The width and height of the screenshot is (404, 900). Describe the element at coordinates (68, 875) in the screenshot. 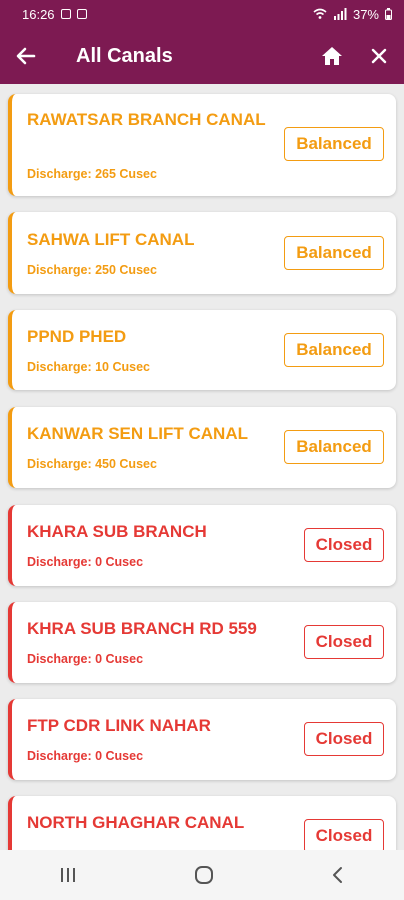

I see `recent-apps-icon` at that location.